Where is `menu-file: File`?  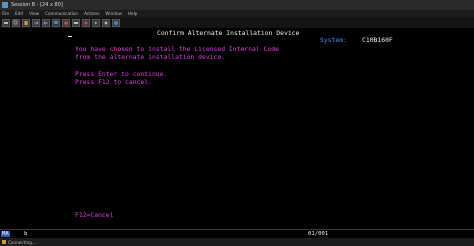
menu-file: File is located at coordinates (5, 13).